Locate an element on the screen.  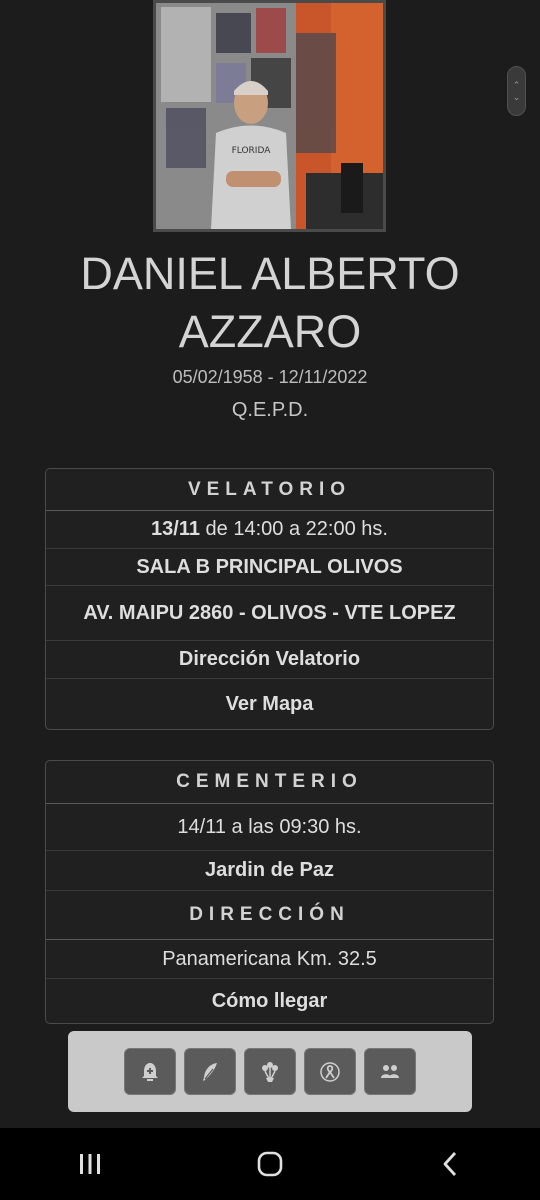
back-button is located at coordinates (450, 1164).